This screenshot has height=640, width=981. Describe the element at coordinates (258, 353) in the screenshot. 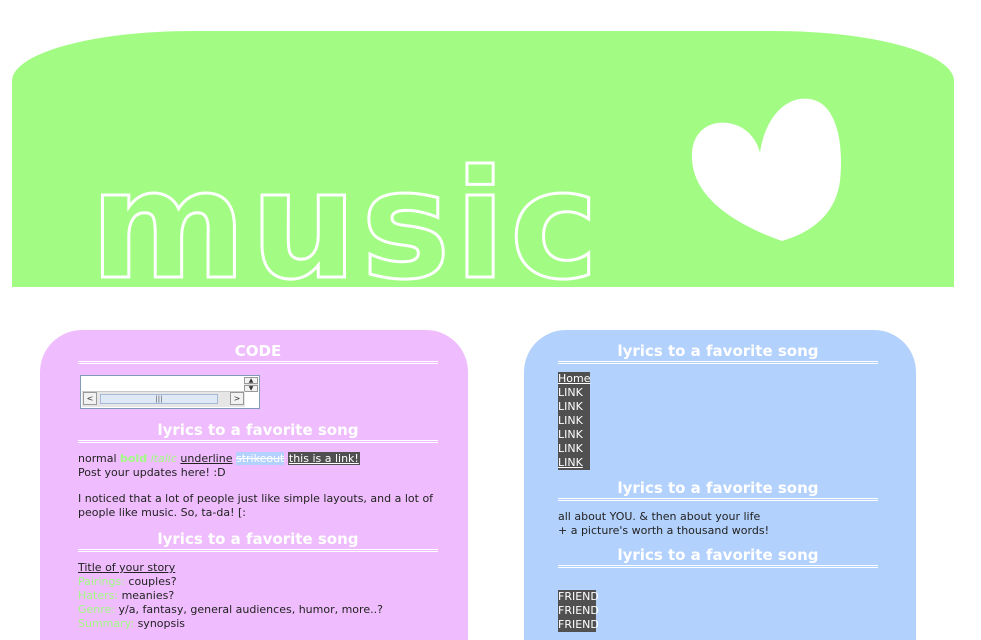

I see `code-section-title: CODE` at that location.